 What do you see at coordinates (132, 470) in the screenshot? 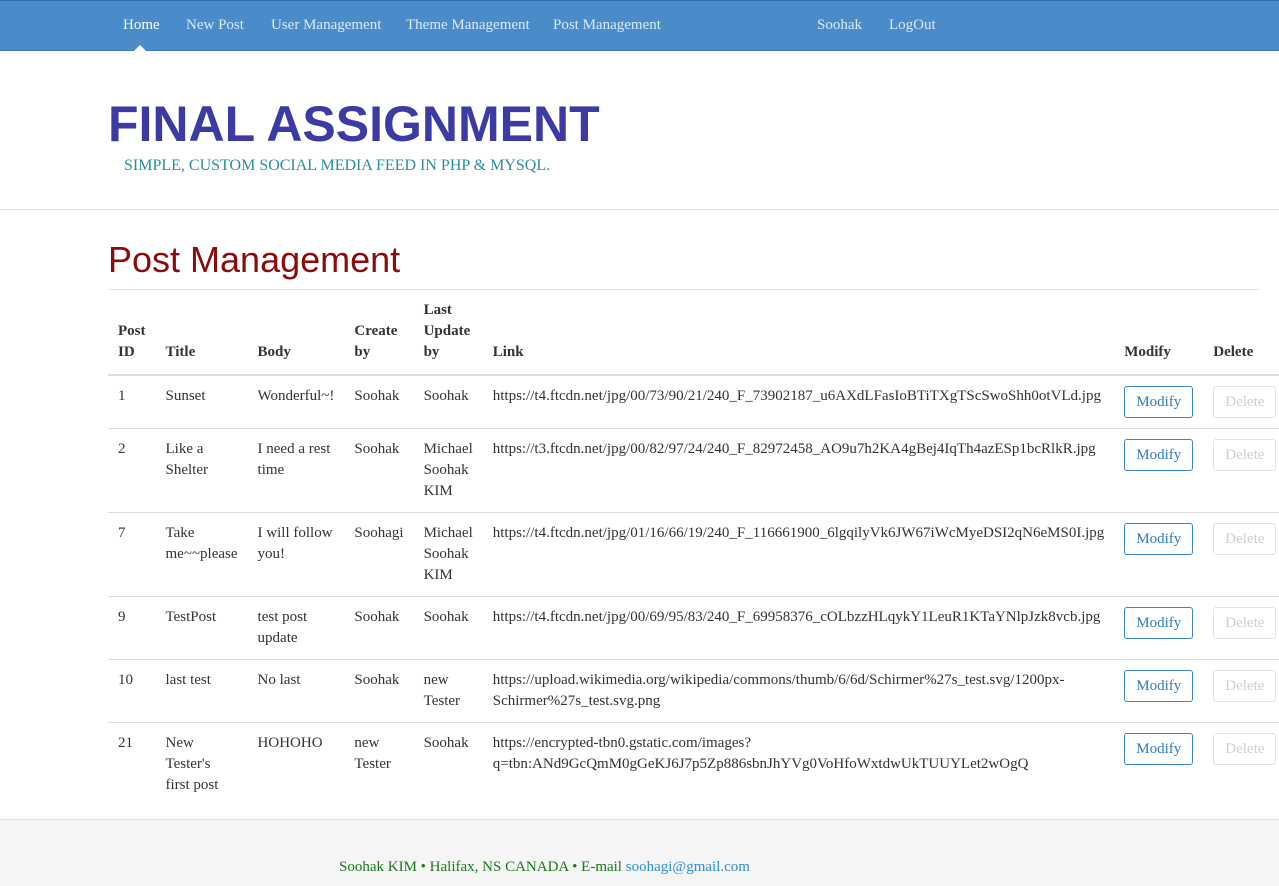
I see `cell-post-id: 2` at bounding box center [132, 470].